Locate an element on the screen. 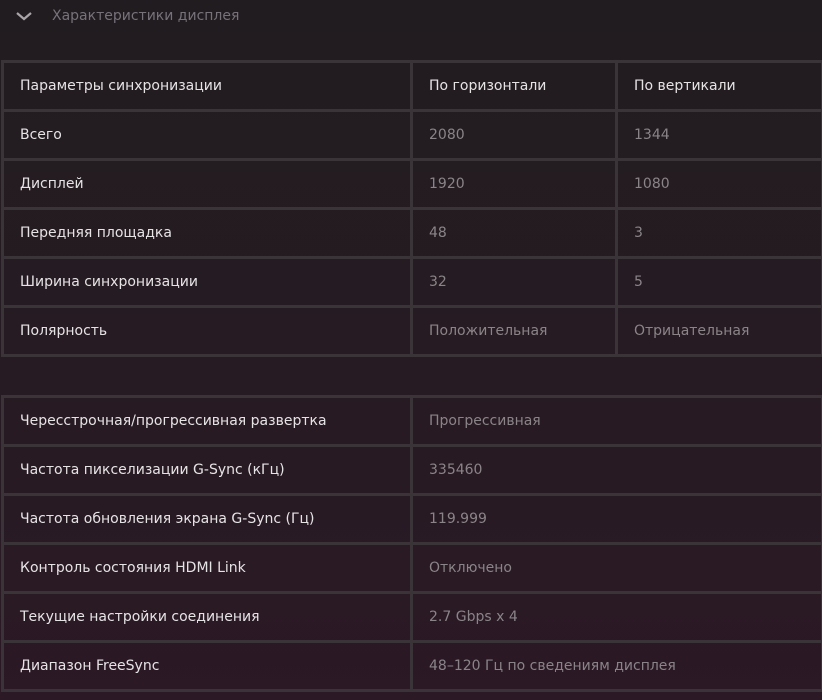 The height and width of the screenshot is (700, 822). column-header: По вертикали is located at coordinates (718, 86).